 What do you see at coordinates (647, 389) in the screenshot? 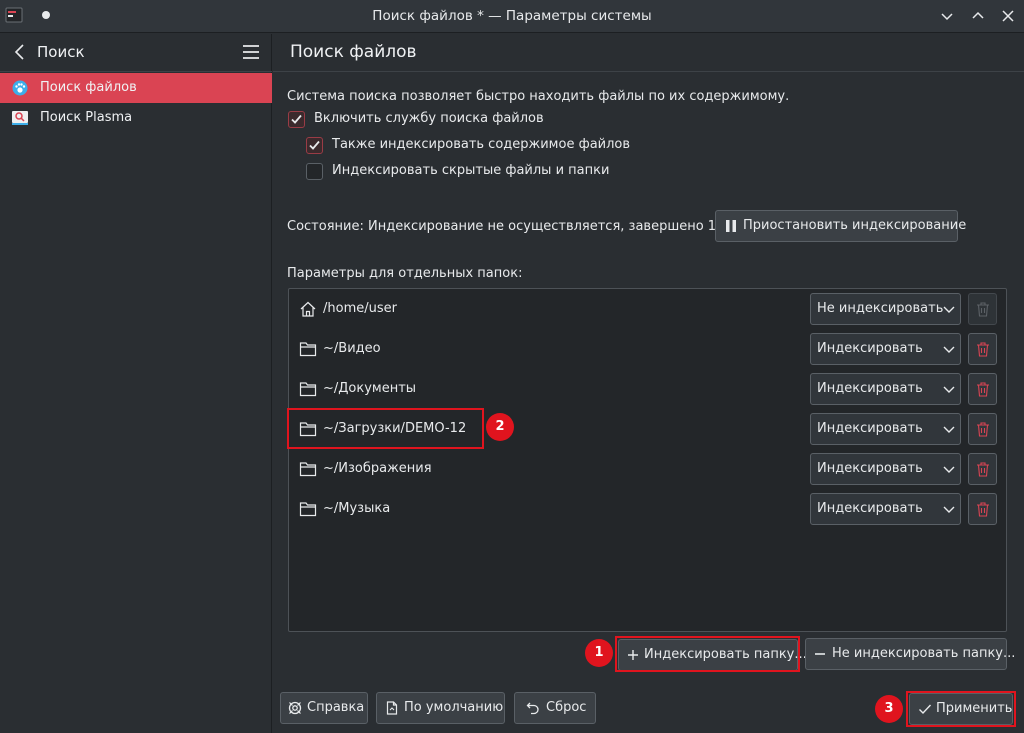
I see `folder-row: ~/Документы Индексировать` at bounding box center [647, 389].